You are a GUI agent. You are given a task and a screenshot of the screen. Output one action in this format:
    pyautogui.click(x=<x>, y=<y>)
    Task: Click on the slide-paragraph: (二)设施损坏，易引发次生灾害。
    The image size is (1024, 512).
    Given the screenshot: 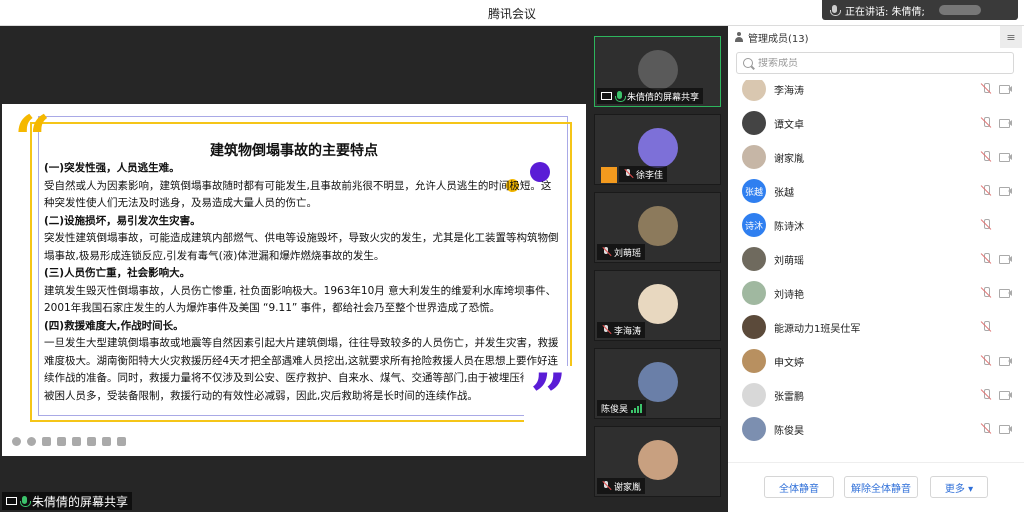 What is the action you would take?
    pyautogui.click(x=122, y=220)
    